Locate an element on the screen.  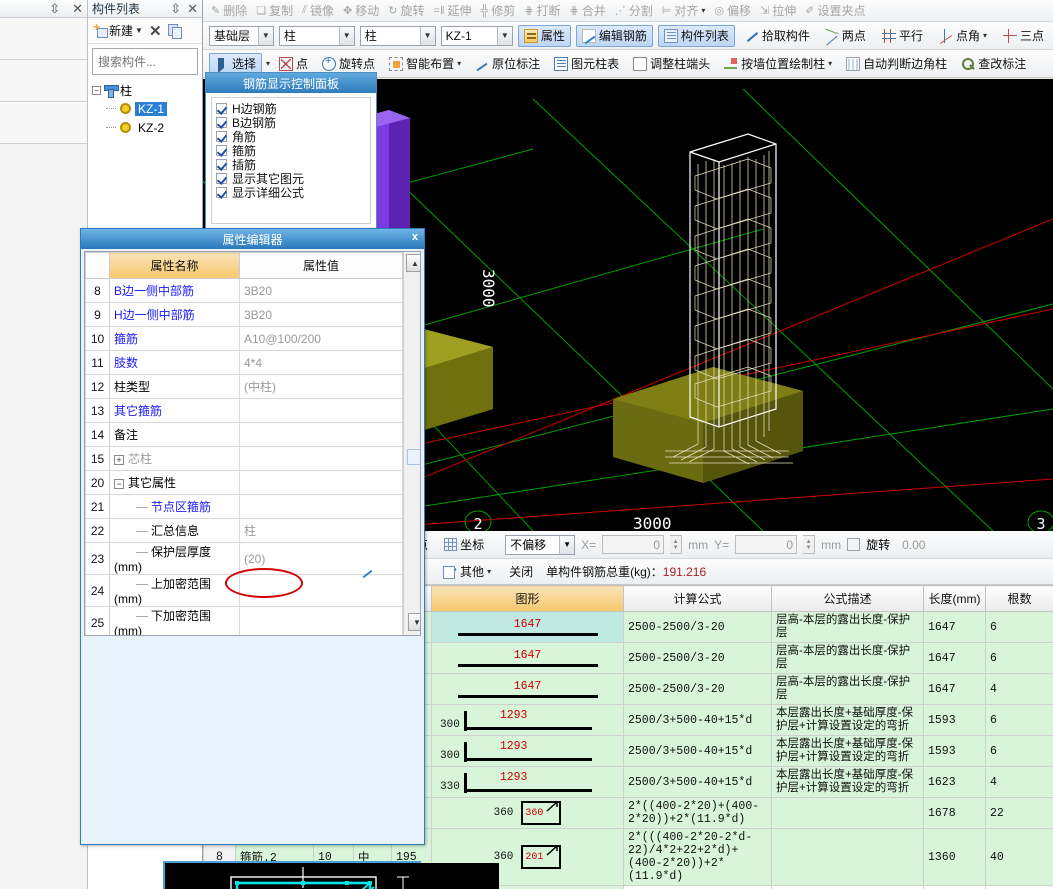
pin-icon: ⇳ is located at coordinates (54, 9).